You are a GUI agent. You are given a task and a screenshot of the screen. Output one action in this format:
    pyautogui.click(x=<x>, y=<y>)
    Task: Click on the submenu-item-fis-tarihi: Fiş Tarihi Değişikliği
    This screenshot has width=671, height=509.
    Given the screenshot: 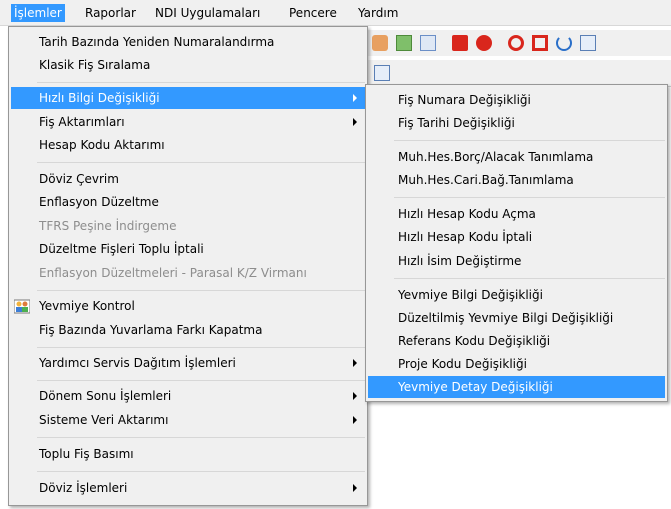 What is the action you would take?
    pyautogui.click(x=516, y=123)
    